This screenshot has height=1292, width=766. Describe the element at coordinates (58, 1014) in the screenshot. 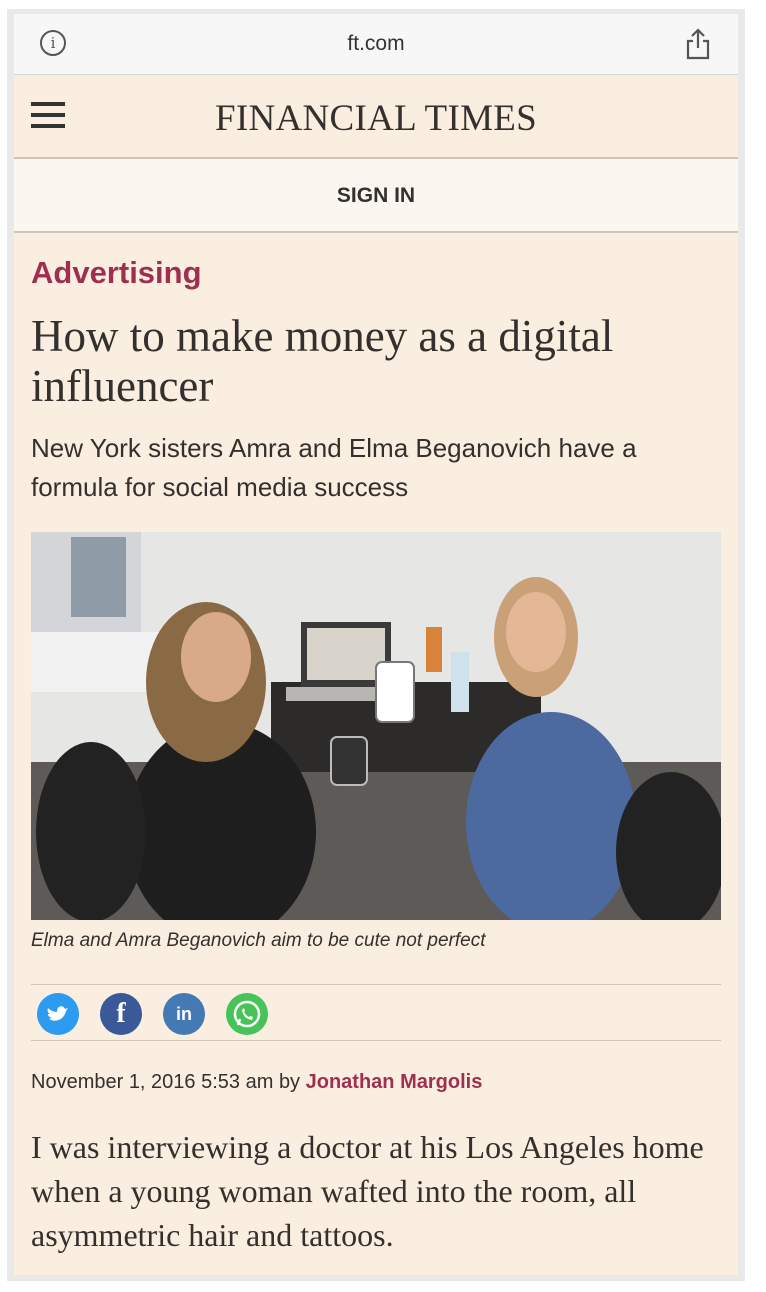

I see `twitter-icon` at that location.